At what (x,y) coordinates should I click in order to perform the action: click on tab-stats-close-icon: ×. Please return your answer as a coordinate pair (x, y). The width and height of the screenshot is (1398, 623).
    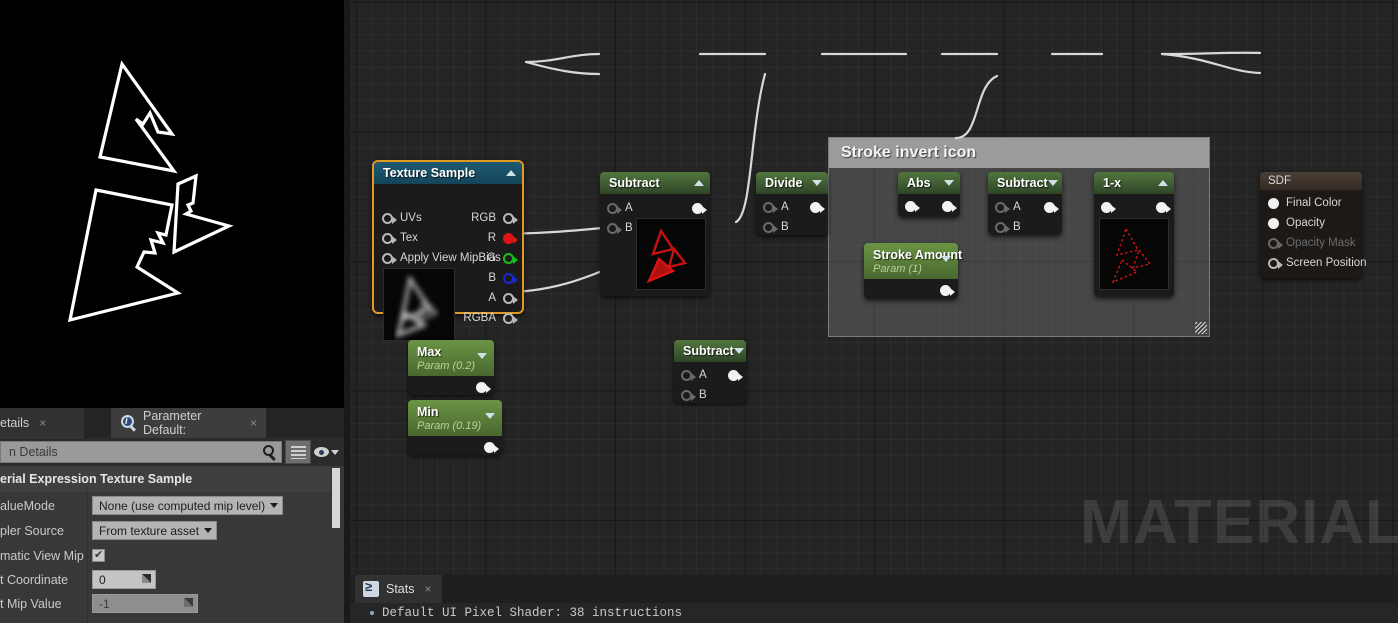
    Looking at the image, I should click on (428, 589).